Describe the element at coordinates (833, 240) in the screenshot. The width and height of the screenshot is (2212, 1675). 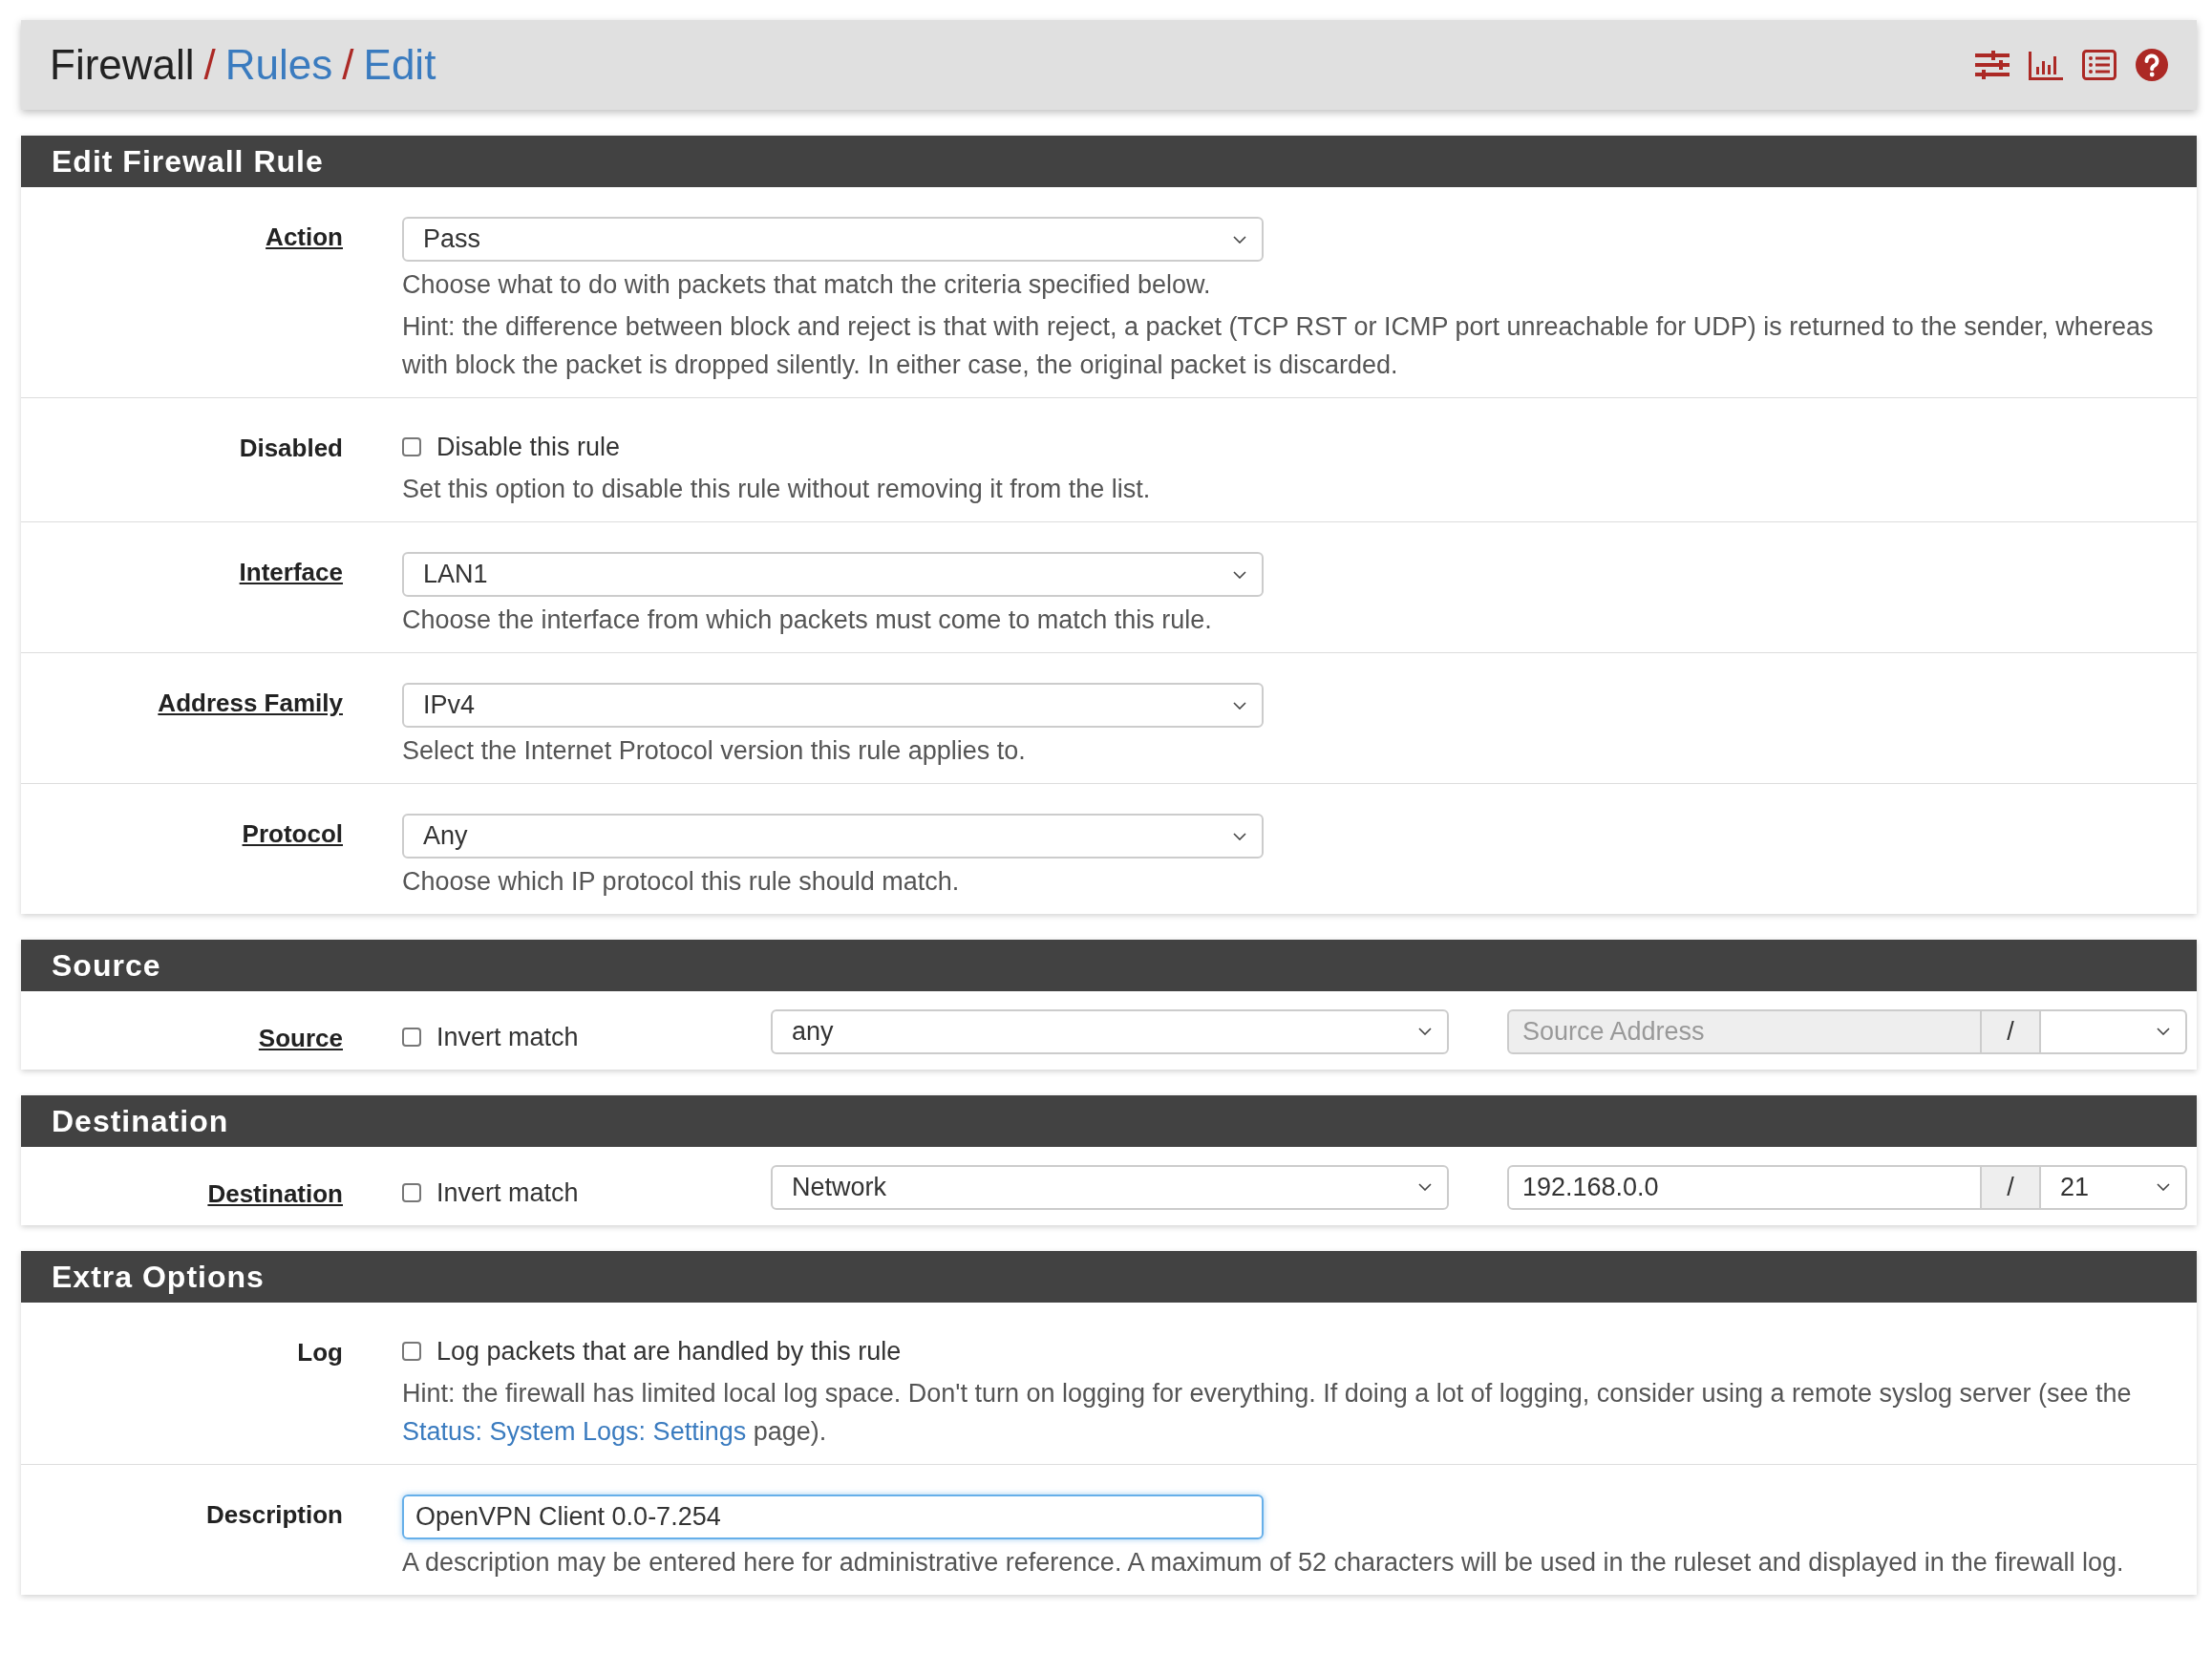
I see `dropdown: Pass` at that location.